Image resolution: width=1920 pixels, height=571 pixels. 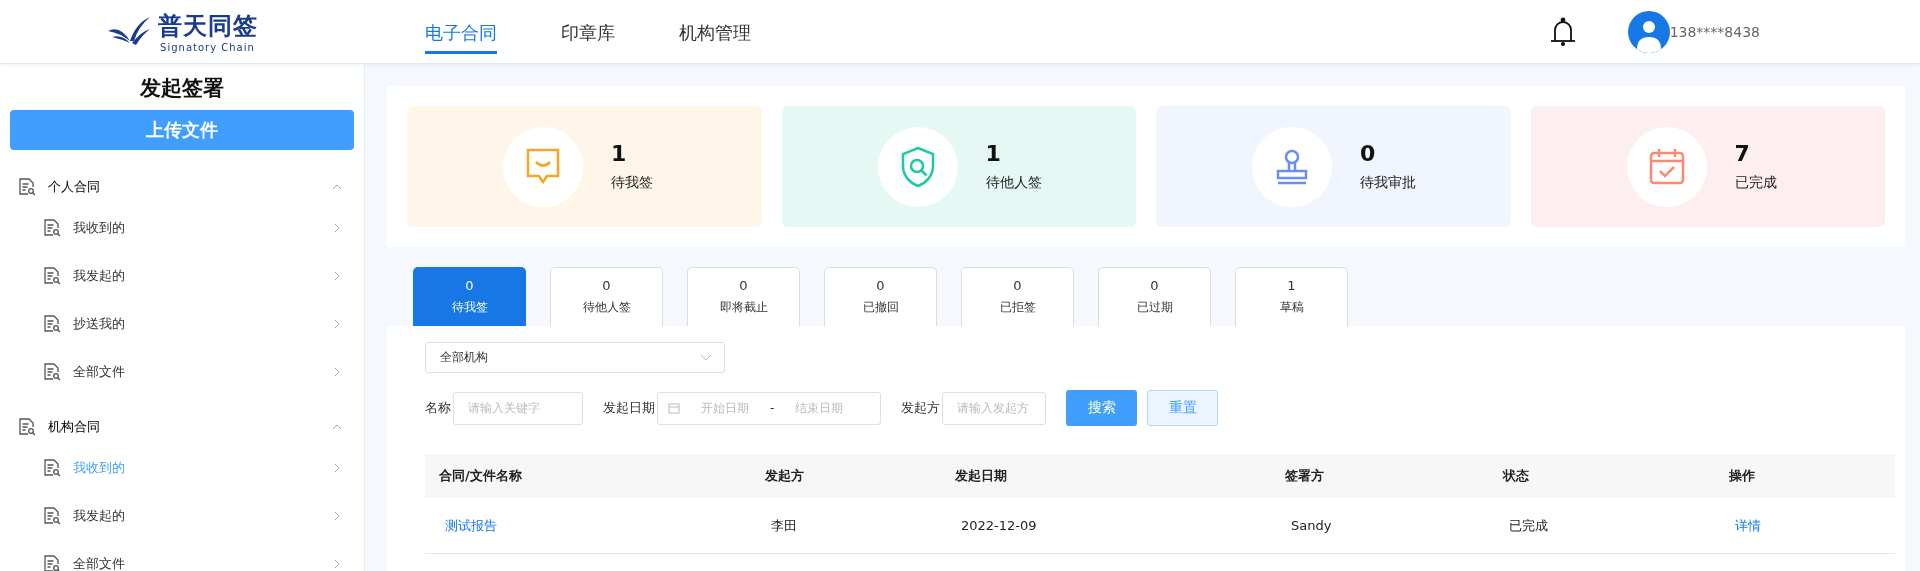 I want to click on table-cell-text: Sandy, so click(x=1311, y=525).